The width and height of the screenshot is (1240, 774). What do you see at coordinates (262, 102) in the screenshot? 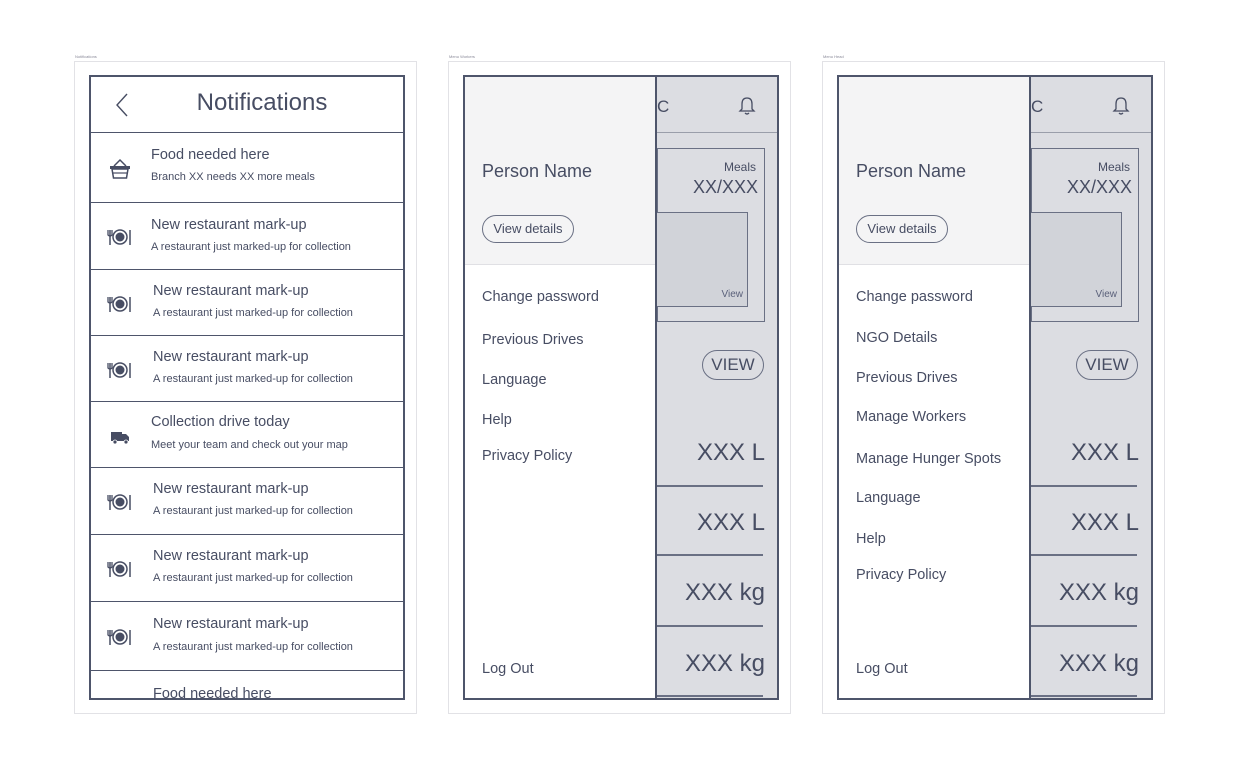
I see `page-title: Notifications` at bounding box center [262, 102].